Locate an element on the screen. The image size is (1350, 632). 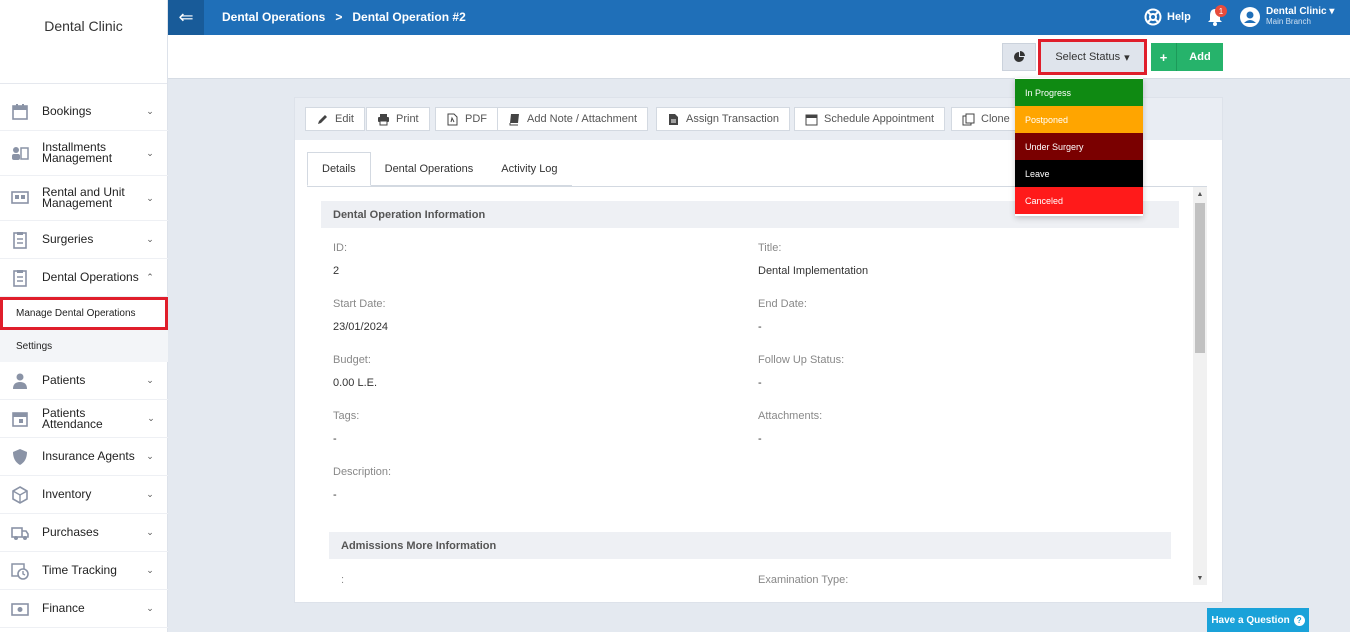
sidebar-item-dental-operations: Dental Operations ⌃ is located at coordinates (84, 278).